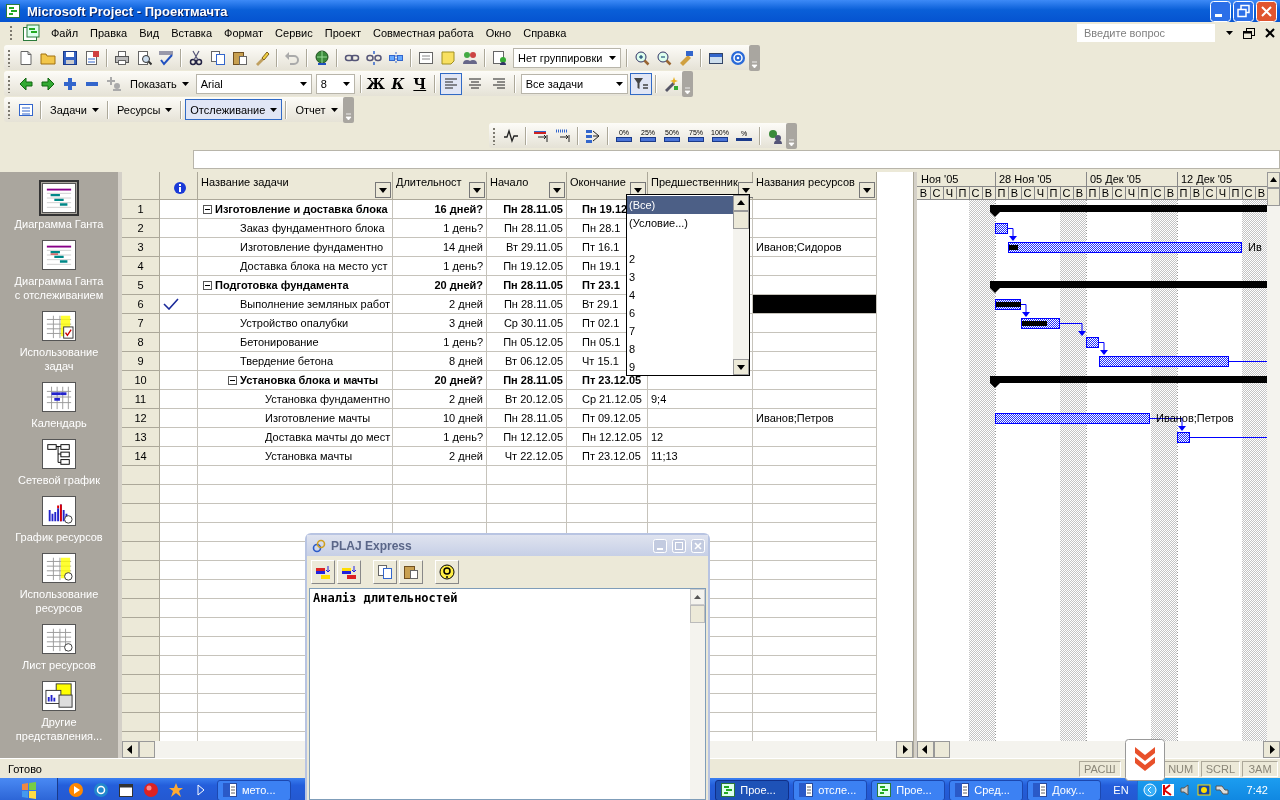  I want to click on table-cell: 10 дней, so click(440, 418).